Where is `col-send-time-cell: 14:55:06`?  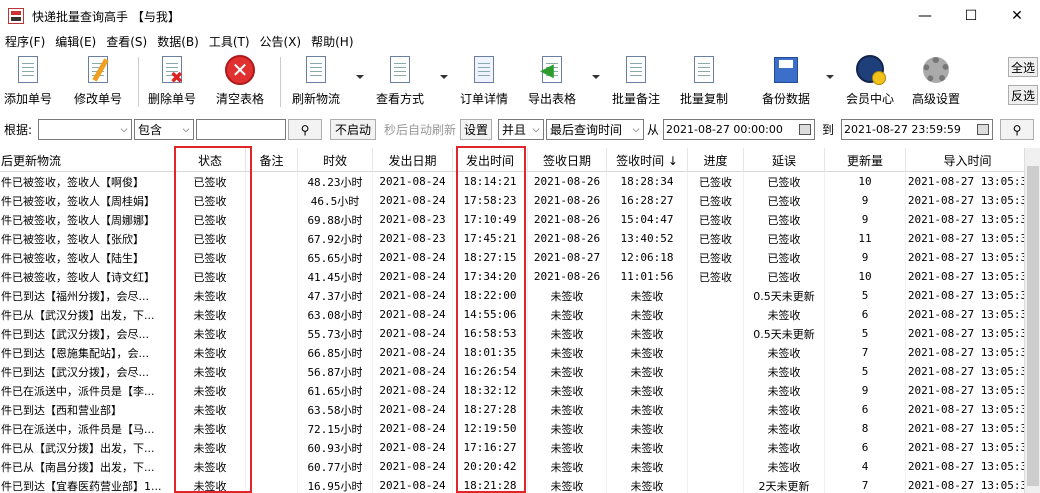 col-send-time-cell: 14:55:06 is located at coordinates (490, 314).